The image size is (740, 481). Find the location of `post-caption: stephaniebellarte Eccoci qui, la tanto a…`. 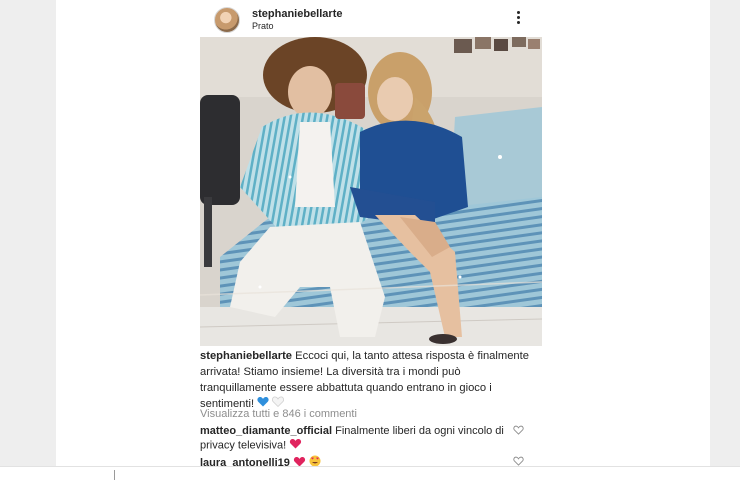

post-caption: stephaniebellarte Eccoci qui, la tanto a… is located at coordinates (365, 380).